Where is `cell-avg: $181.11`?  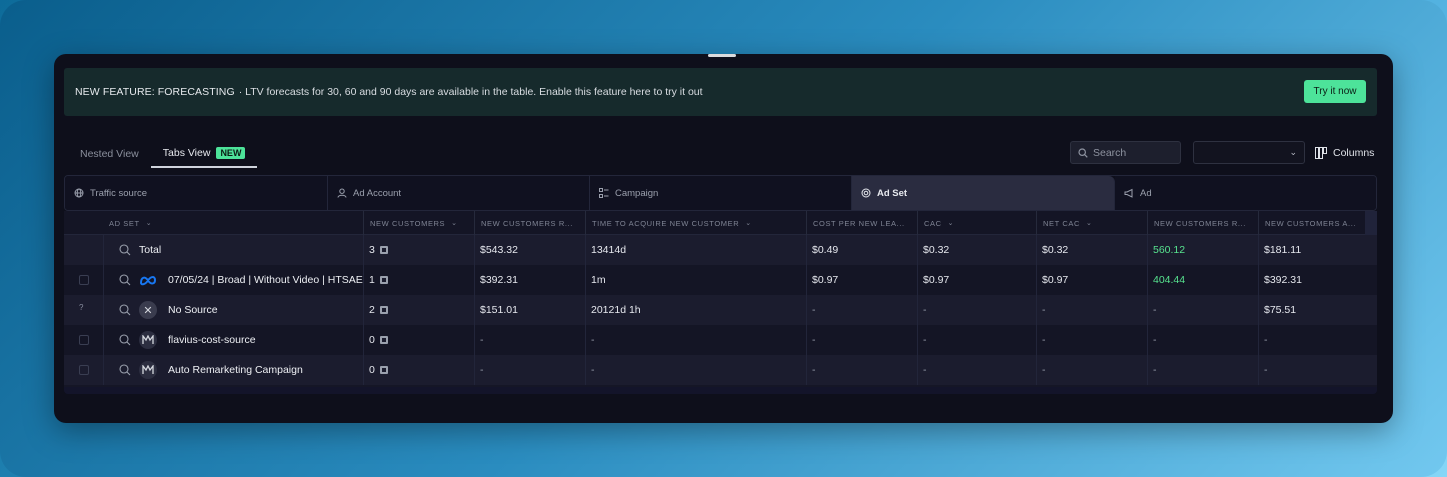
cell-avg: $181.11 is located at coordinates (1283, 250).